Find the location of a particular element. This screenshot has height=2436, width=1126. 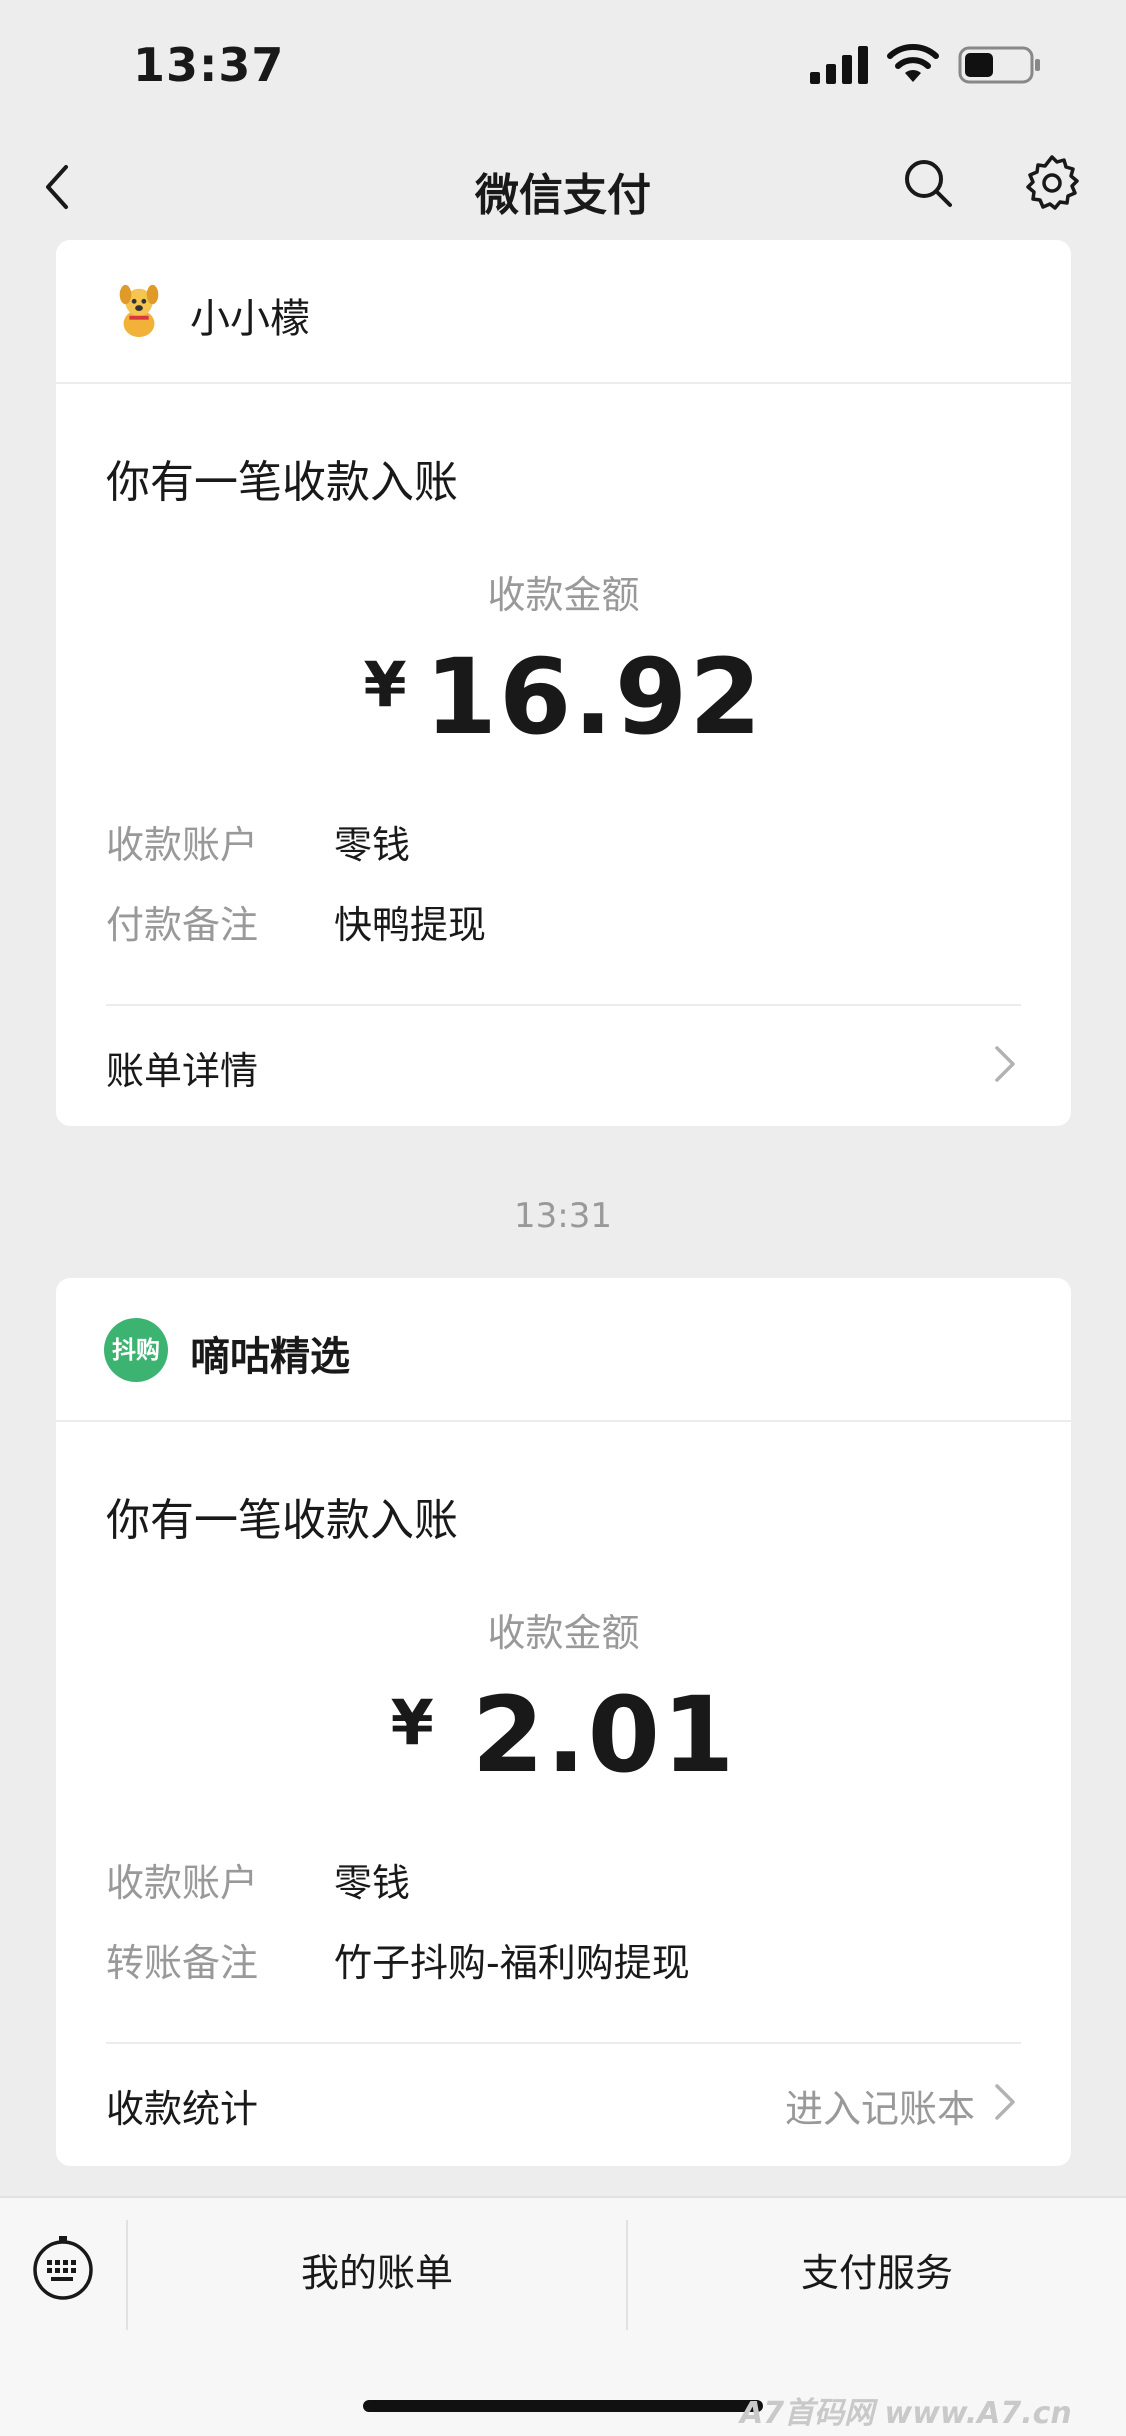

card-header: 抖购 嘀咕精选 is located at coordinates (563, 1350).